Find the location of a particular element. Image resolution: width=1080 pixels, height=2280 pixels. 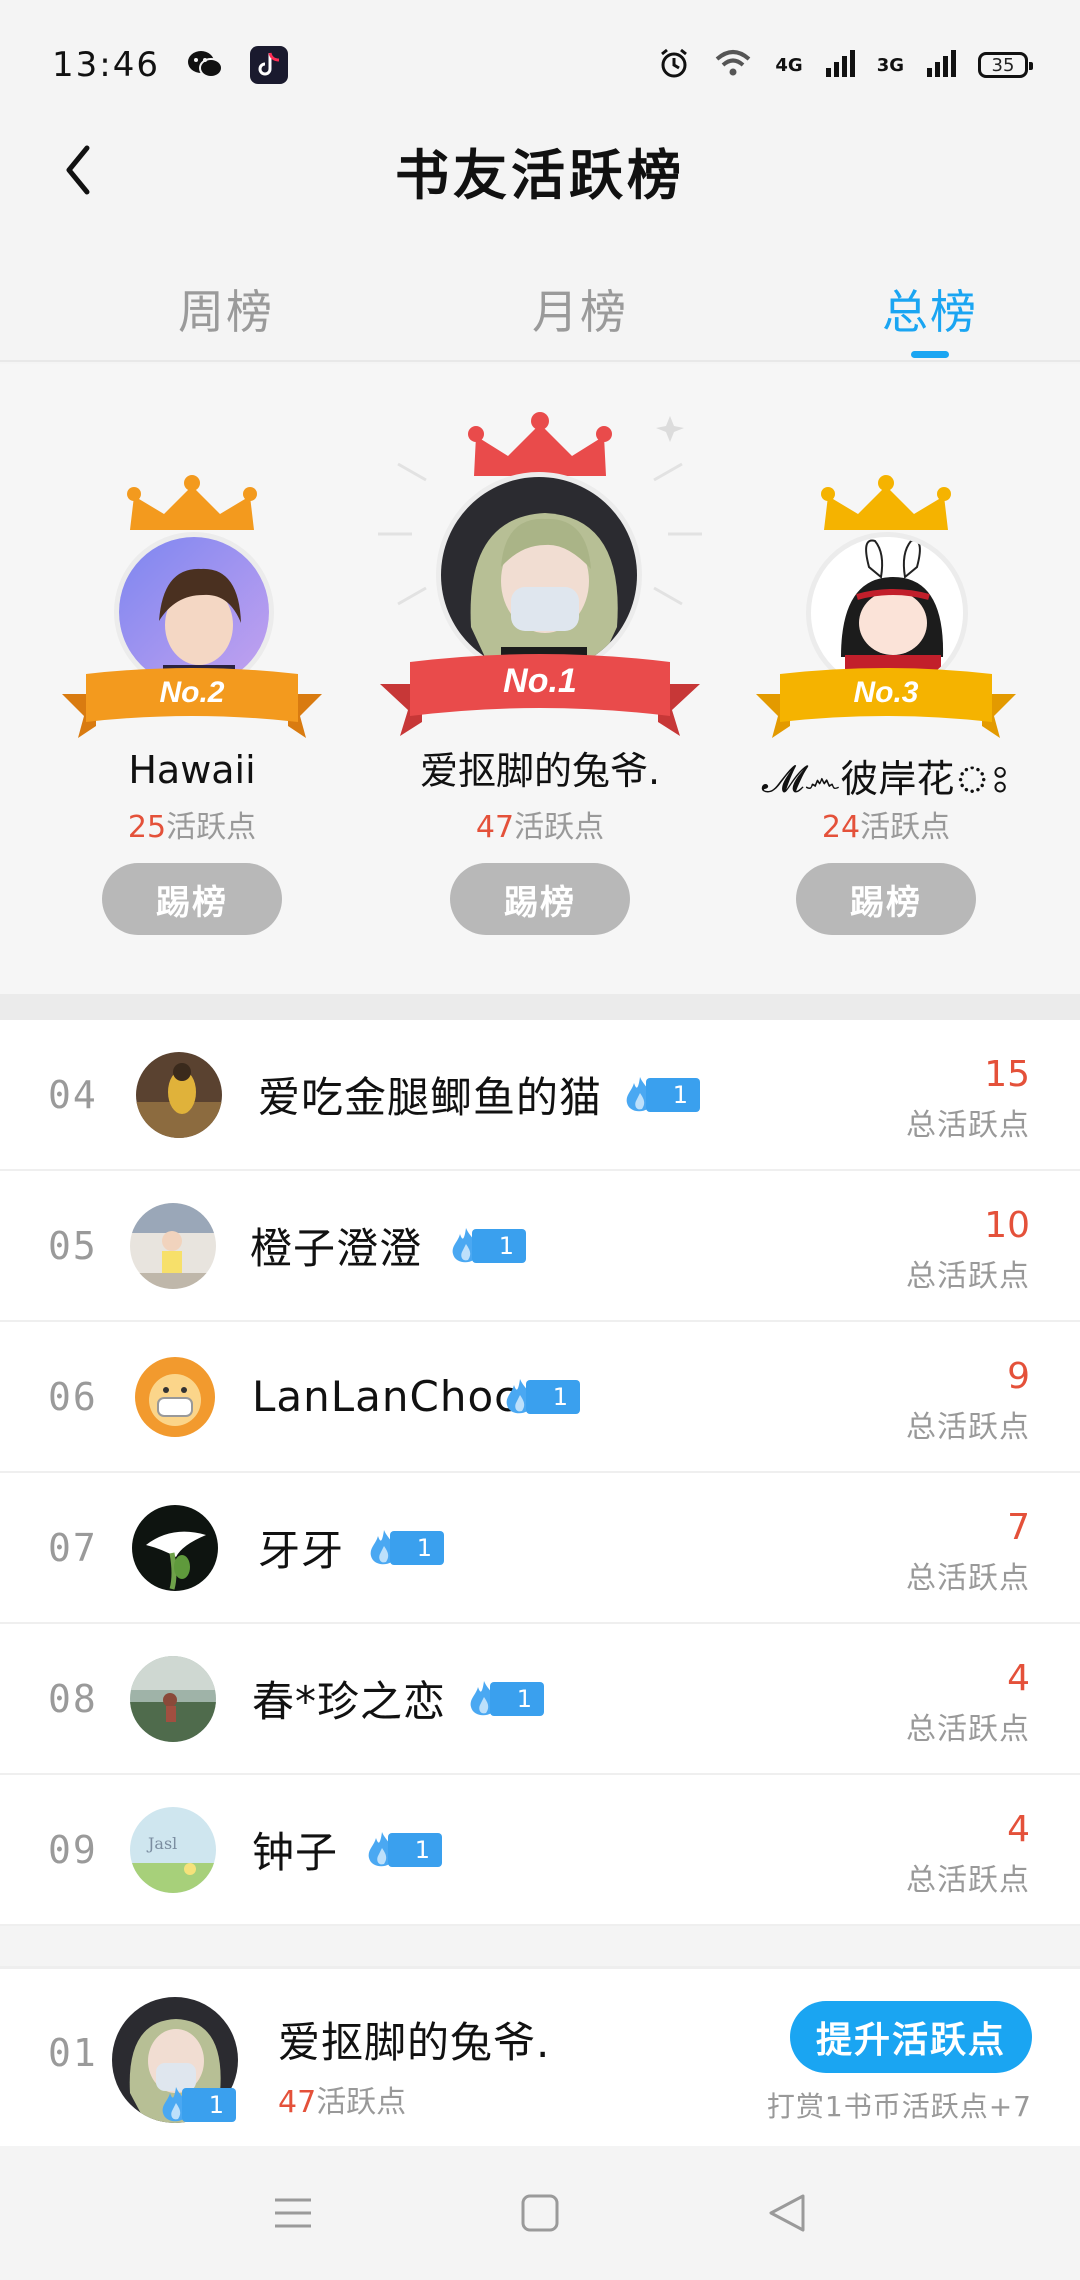

boost-activity-button: 提升活跃点 is located at coordinates (911, 2037).